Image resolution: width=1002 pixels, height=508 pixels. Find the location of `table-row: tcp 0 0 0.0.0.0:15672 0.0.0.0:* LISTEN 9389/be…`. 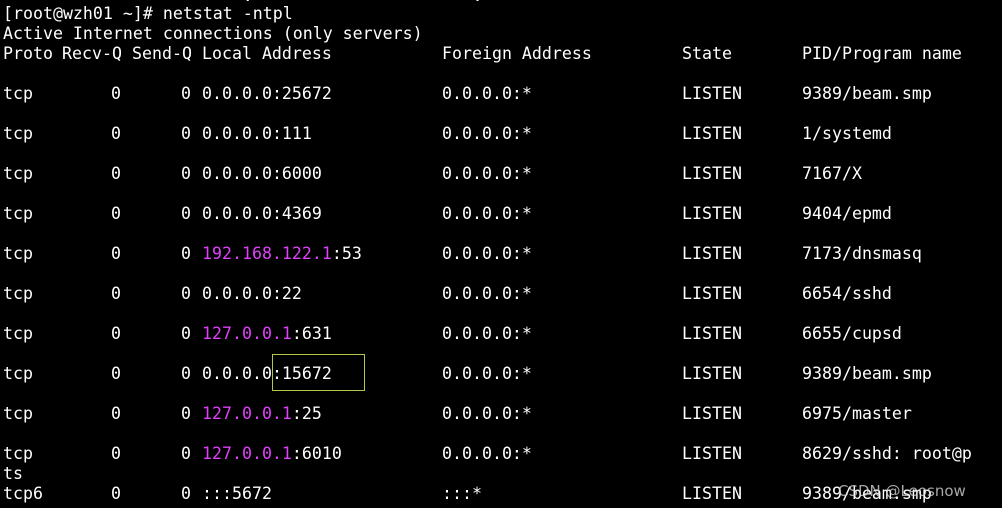

table-row: tcp 0 0 0.0.0.0:15672 0.0.0.0:* LISTEN 9389/be… is located at coordinates (502, 374).